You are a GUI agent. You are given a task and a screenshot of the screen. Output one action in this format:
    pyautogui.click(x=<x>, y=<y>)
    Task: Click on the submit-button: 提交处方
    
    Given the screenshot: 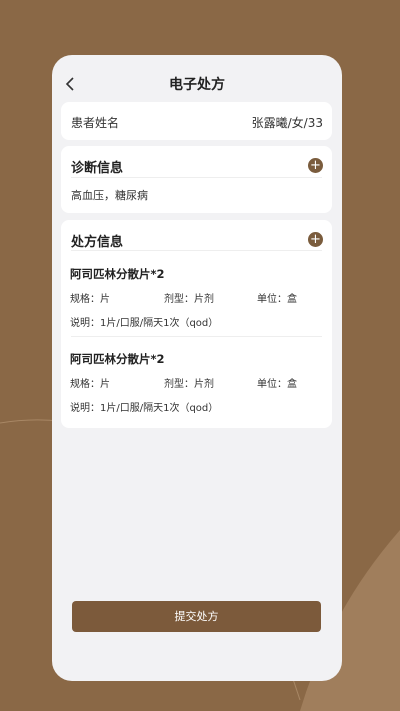 What is the action you would take?
    pyautogui.click(x=196, y=616)
    